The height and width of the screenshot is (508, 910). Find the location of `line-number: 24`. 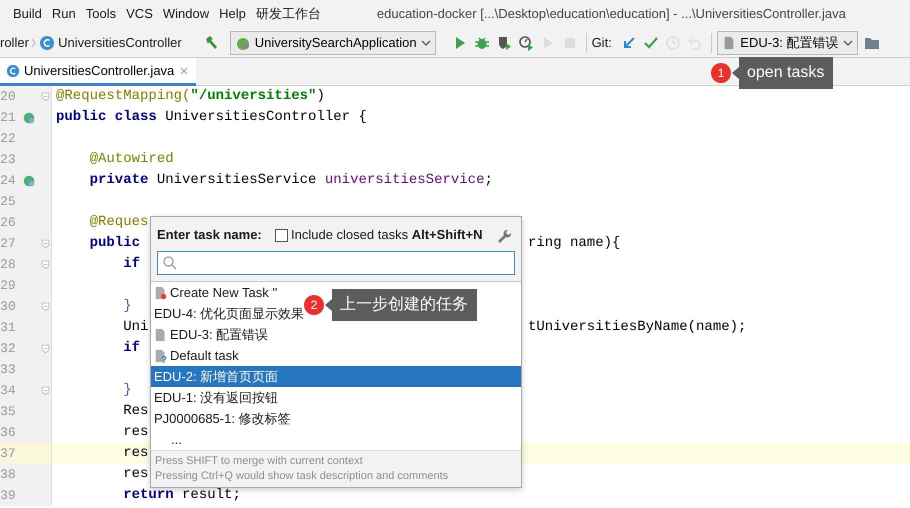

line-number: 24 is located at coordinates (8, 181).